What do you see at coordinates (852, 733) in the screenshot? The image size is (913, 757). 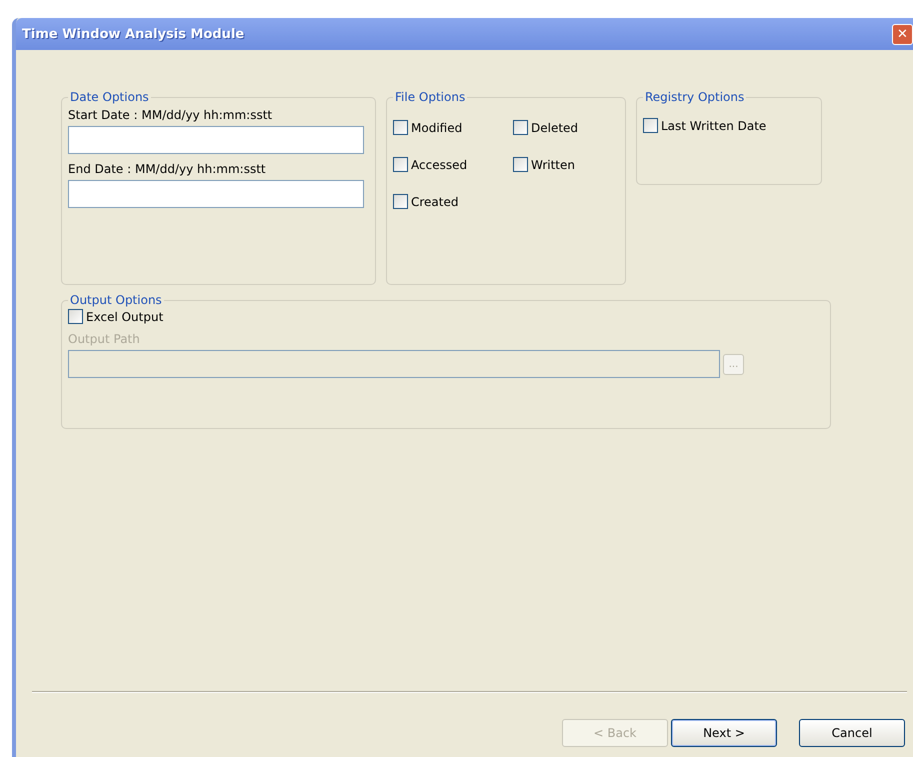 I see `wizard-button: Cancel` at bounding box center [852, 733].